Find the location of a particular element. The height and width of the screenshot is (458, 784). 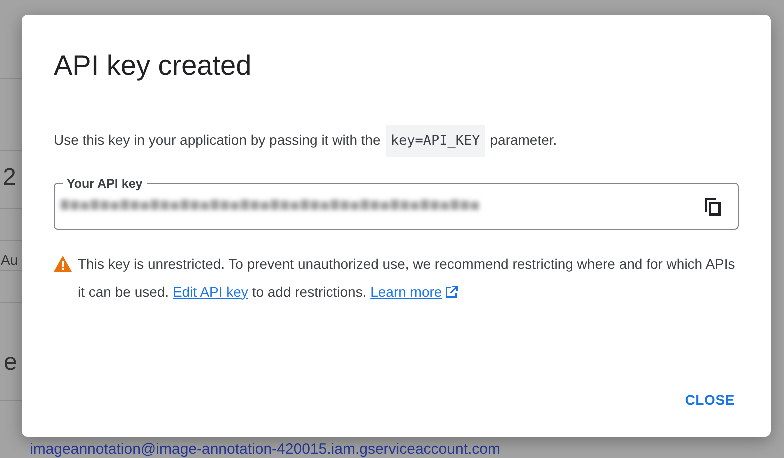

background-text: 2 is located at coordinates (9, 178).